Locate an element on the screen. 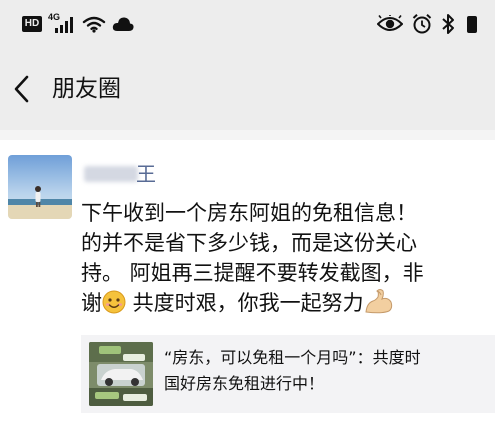 The image size is (495, 428). back-arrow-icon is located at coordinates (21, 89).